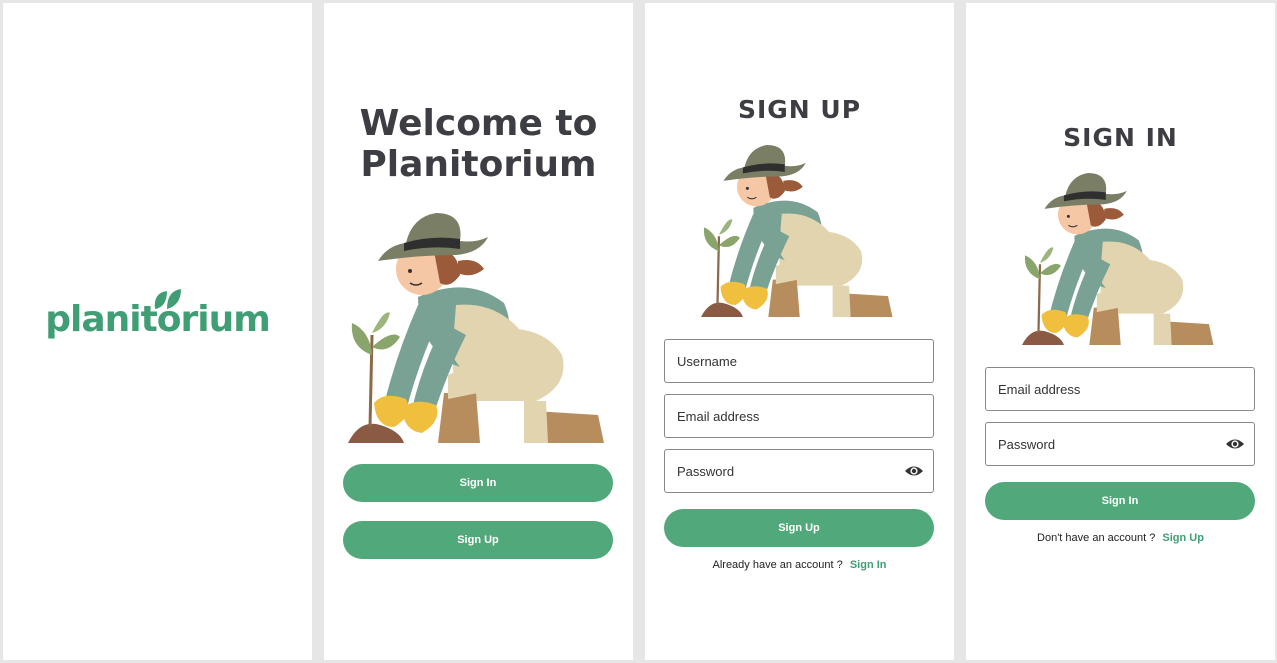  I want to click on signup-title: SIGN UP, so click(799, 109).